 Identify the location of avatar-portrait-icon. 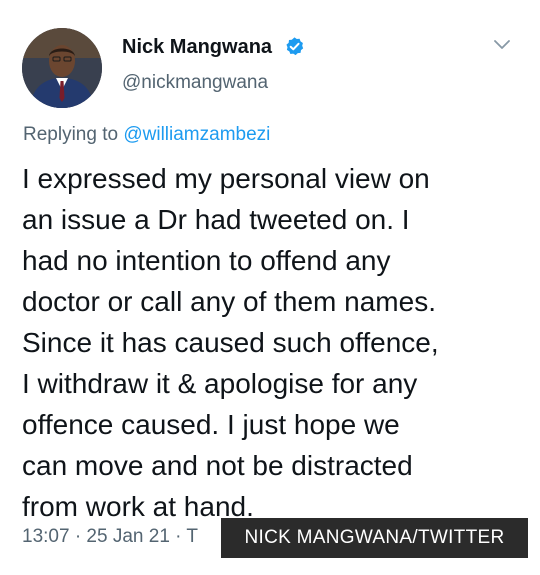
(62, 68).